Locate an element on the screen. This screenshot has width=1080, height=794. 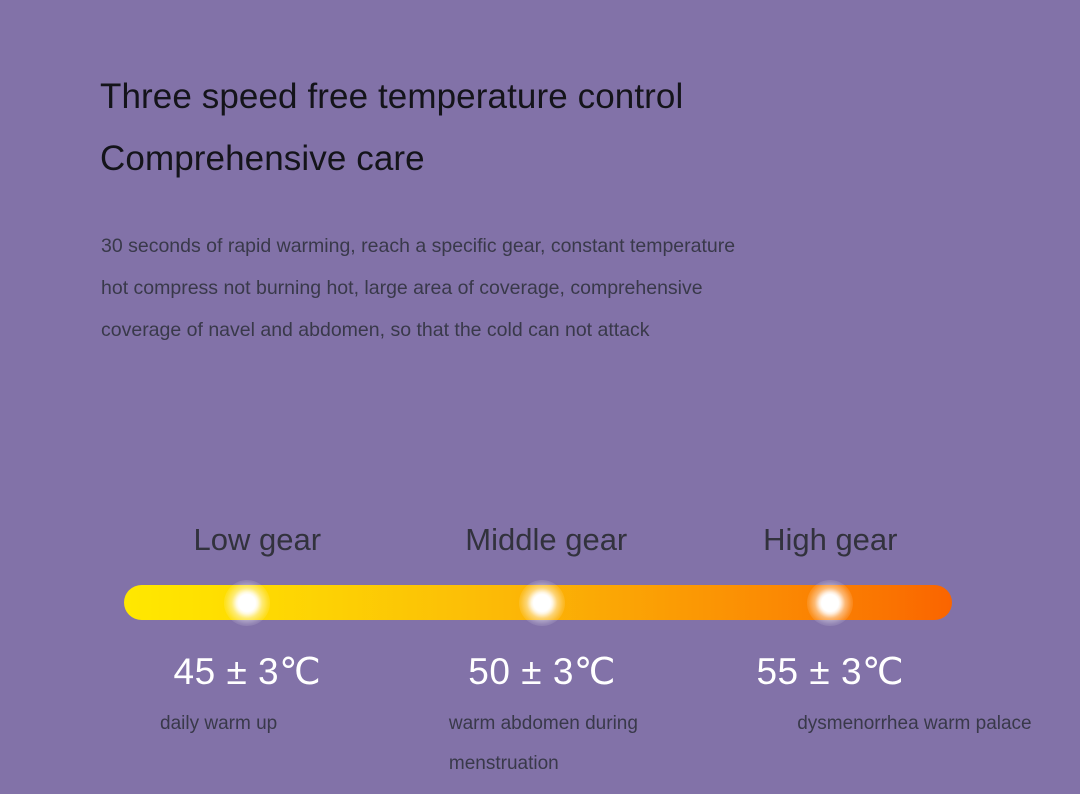
temperature-value-middle: 50 ± 3℃ is located at coordinates (542, 671).